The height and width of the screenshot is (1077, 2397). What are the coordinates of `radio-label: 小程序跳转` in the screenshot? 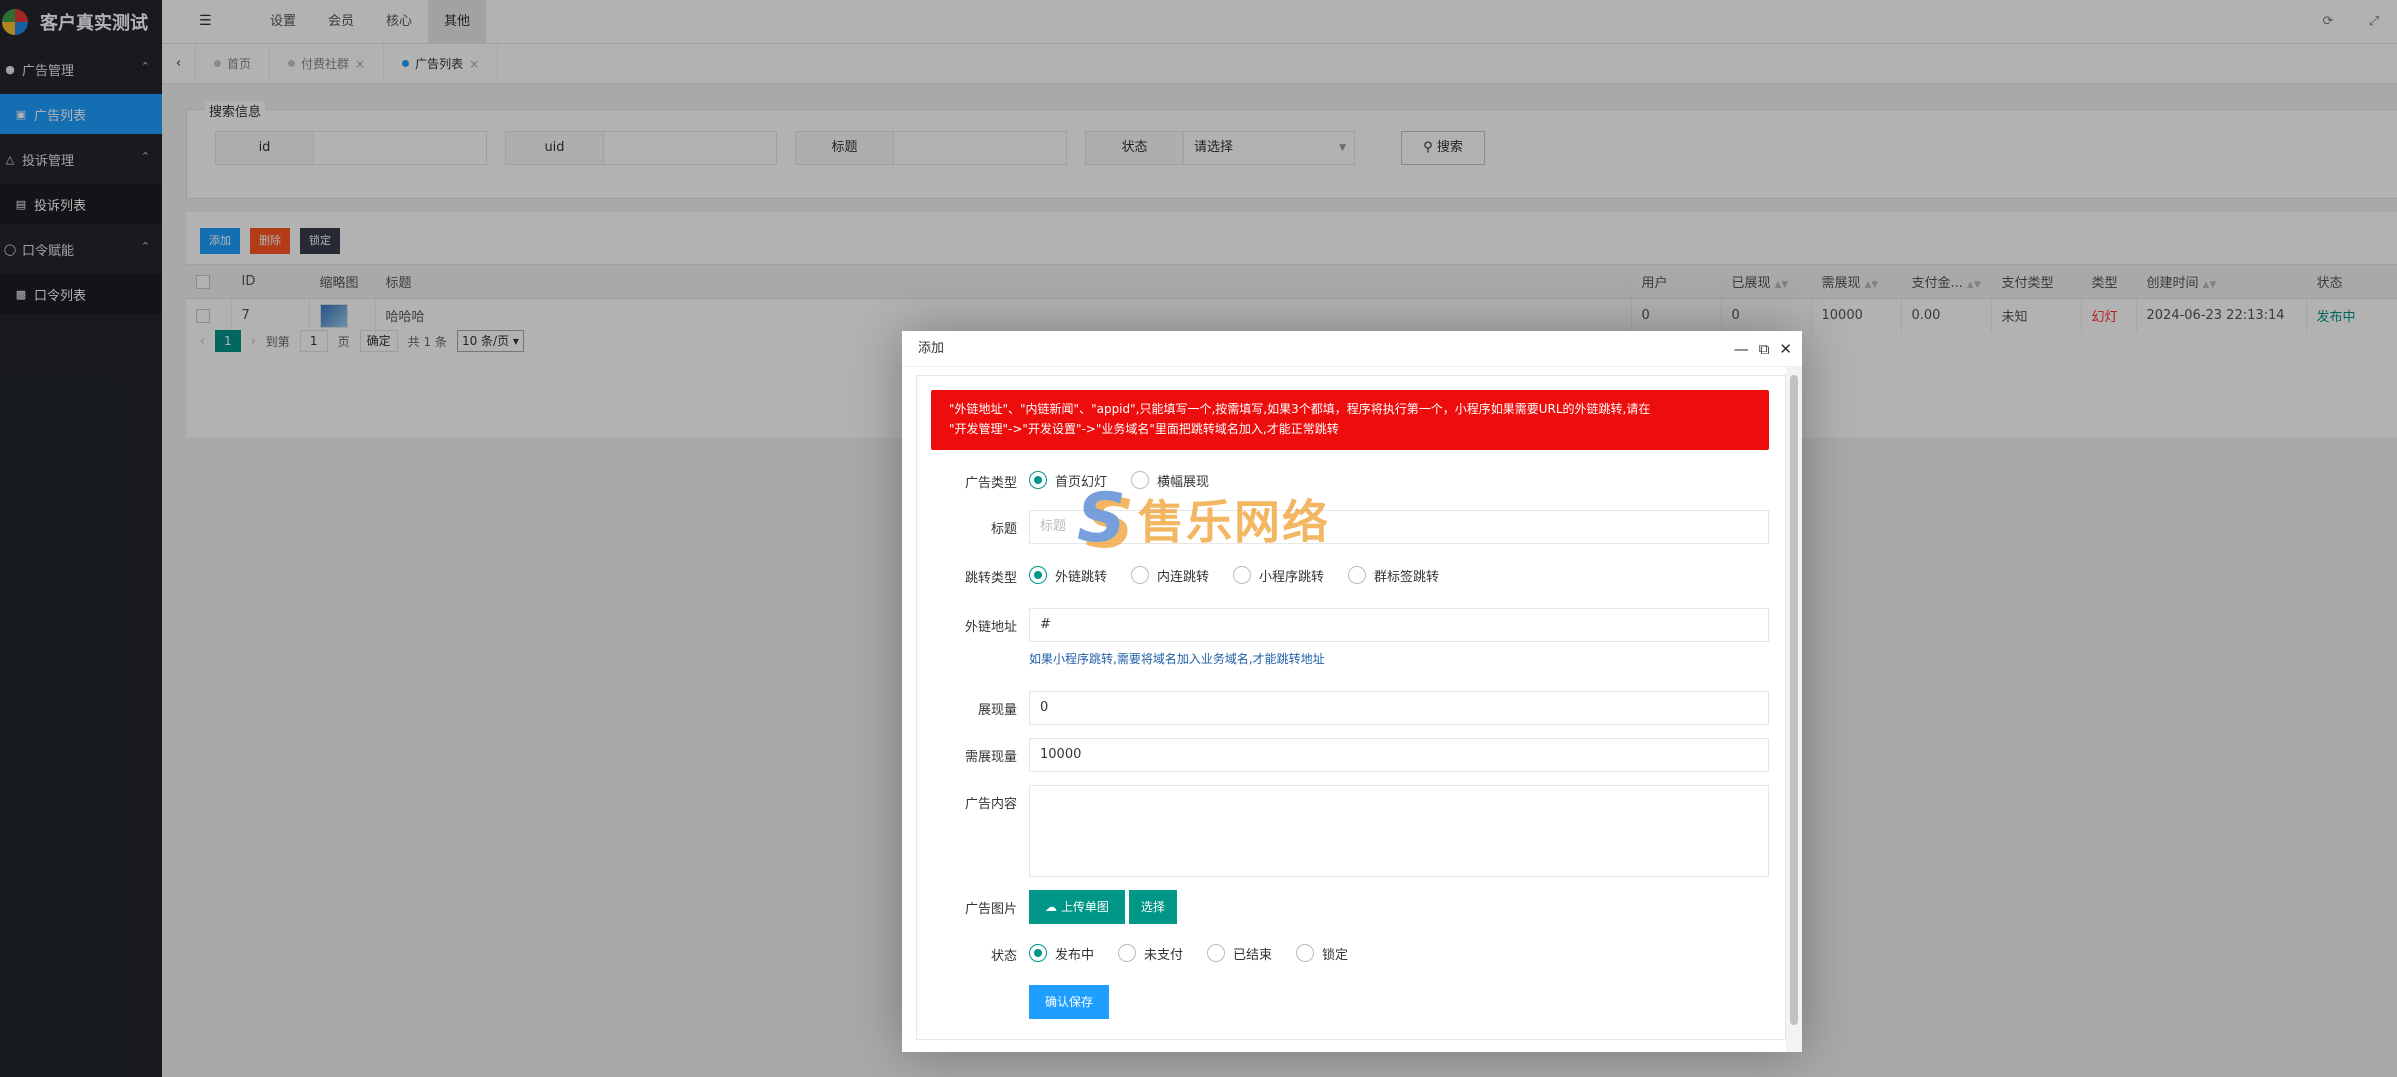 It's located at (1292, 577).